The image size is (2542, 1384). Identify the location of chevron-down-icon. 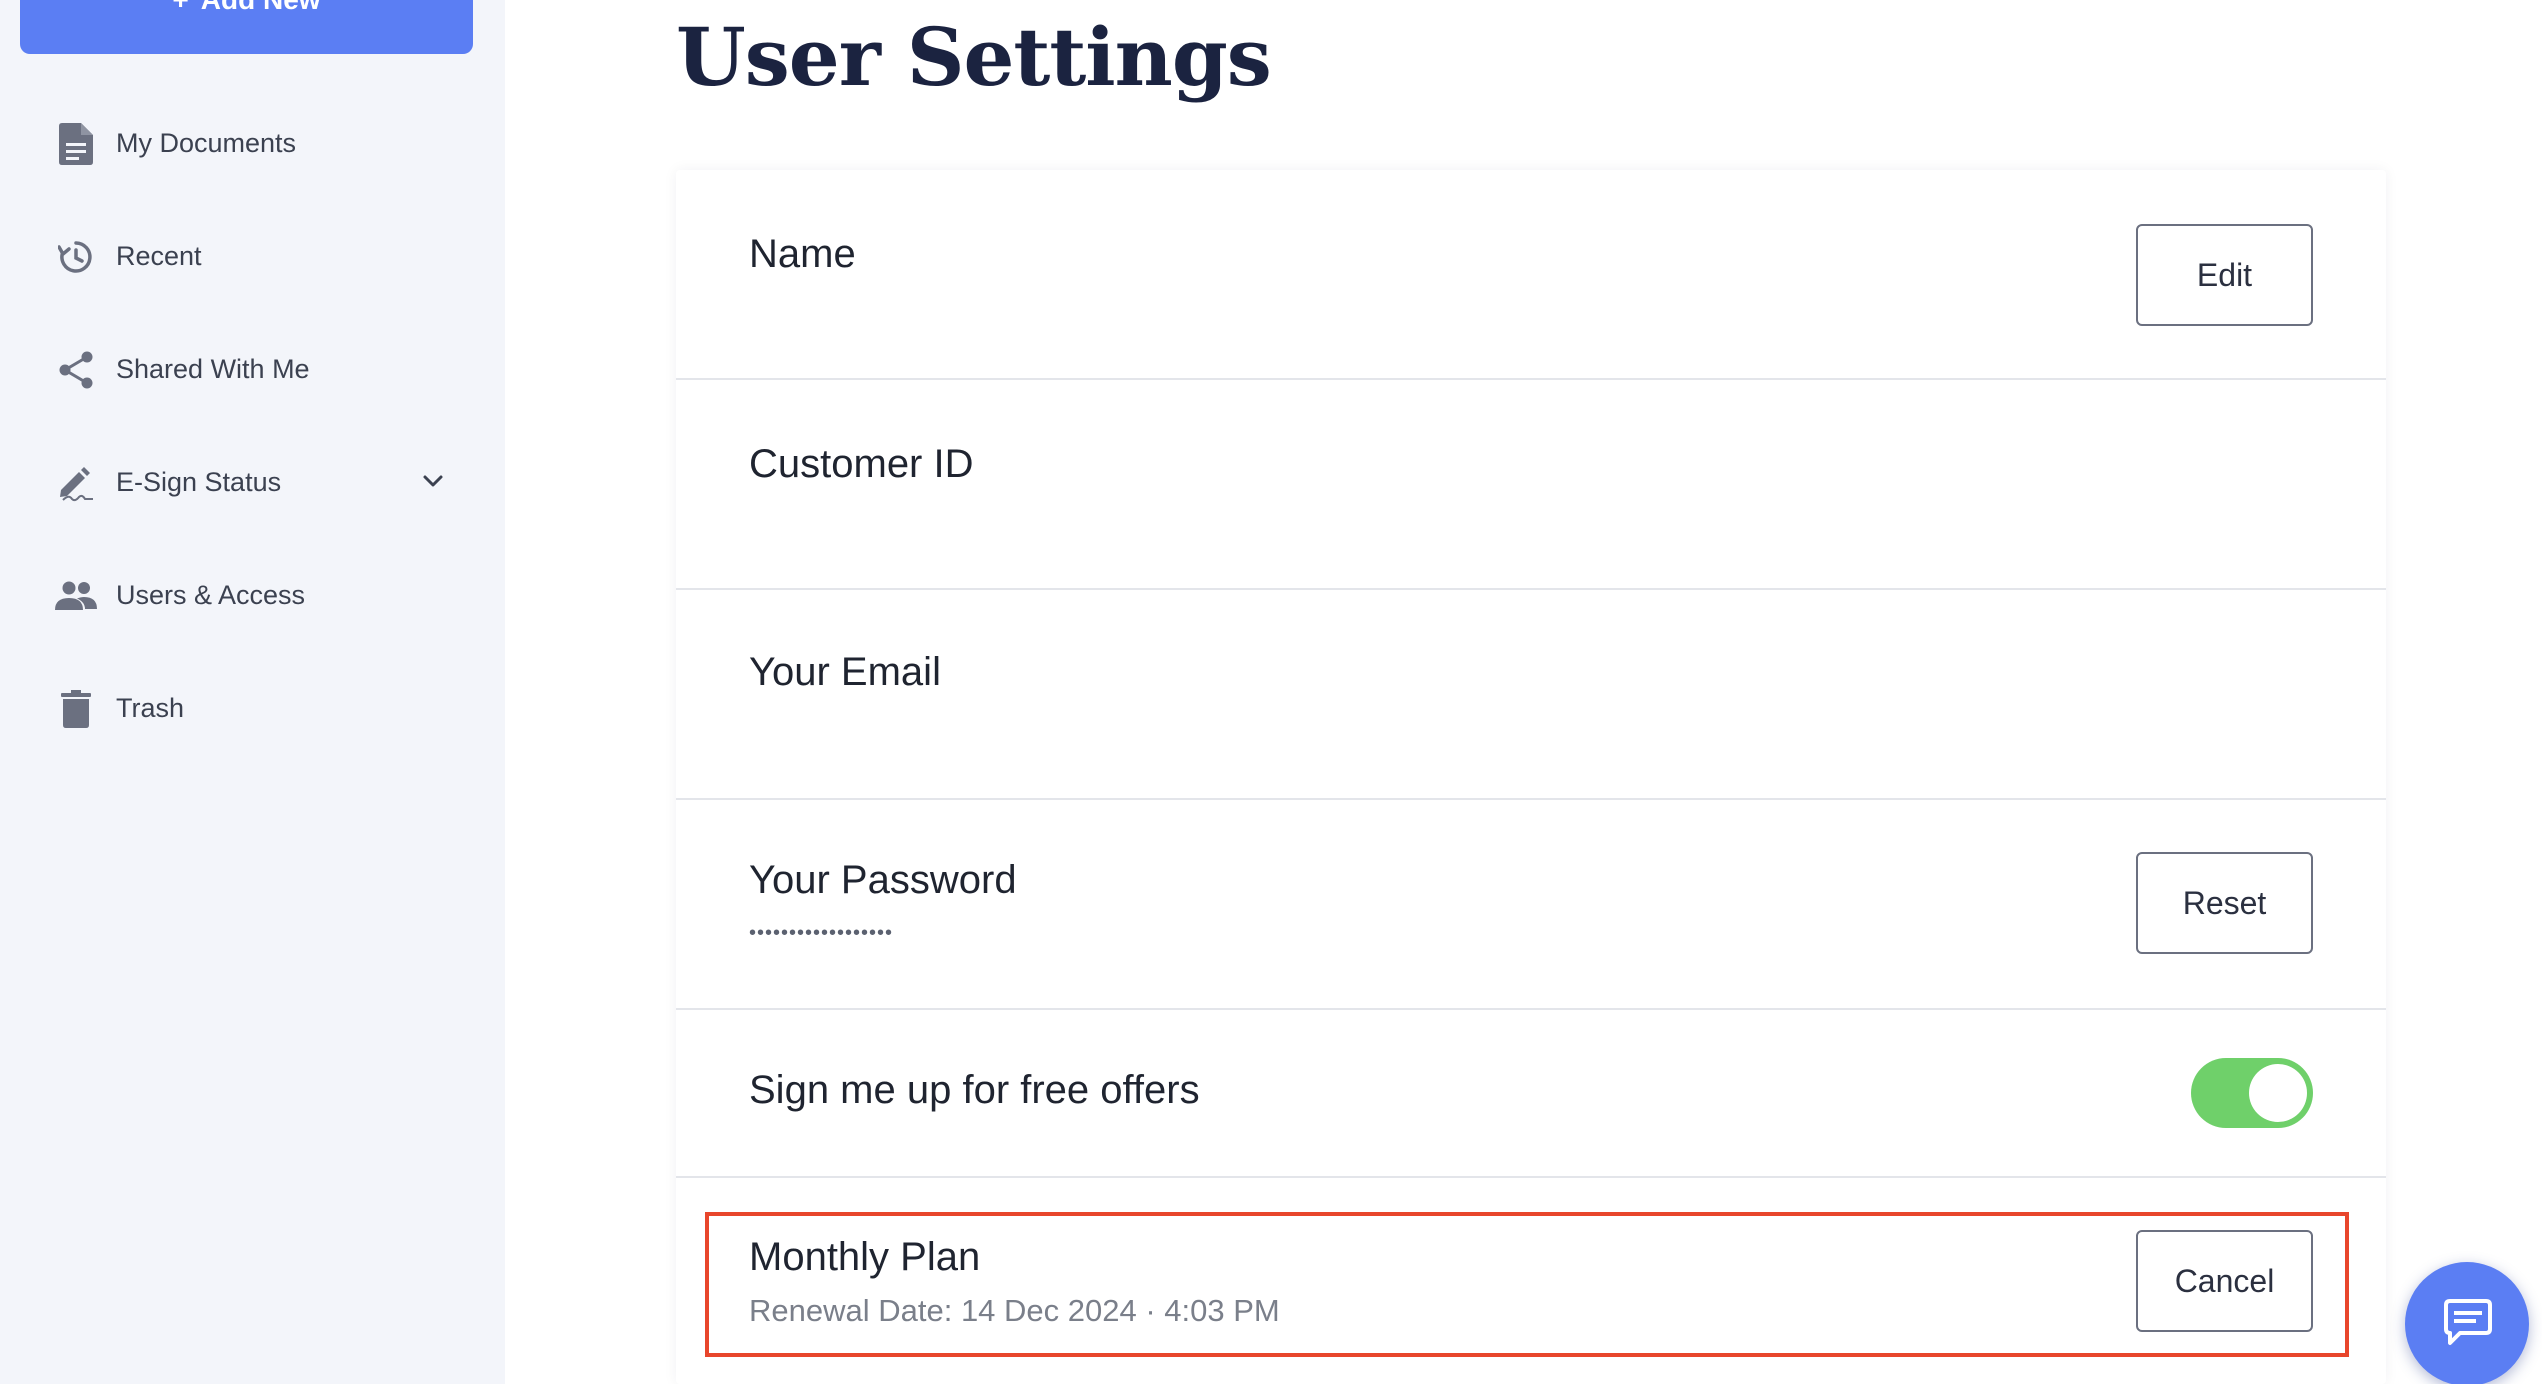
(433, 481).